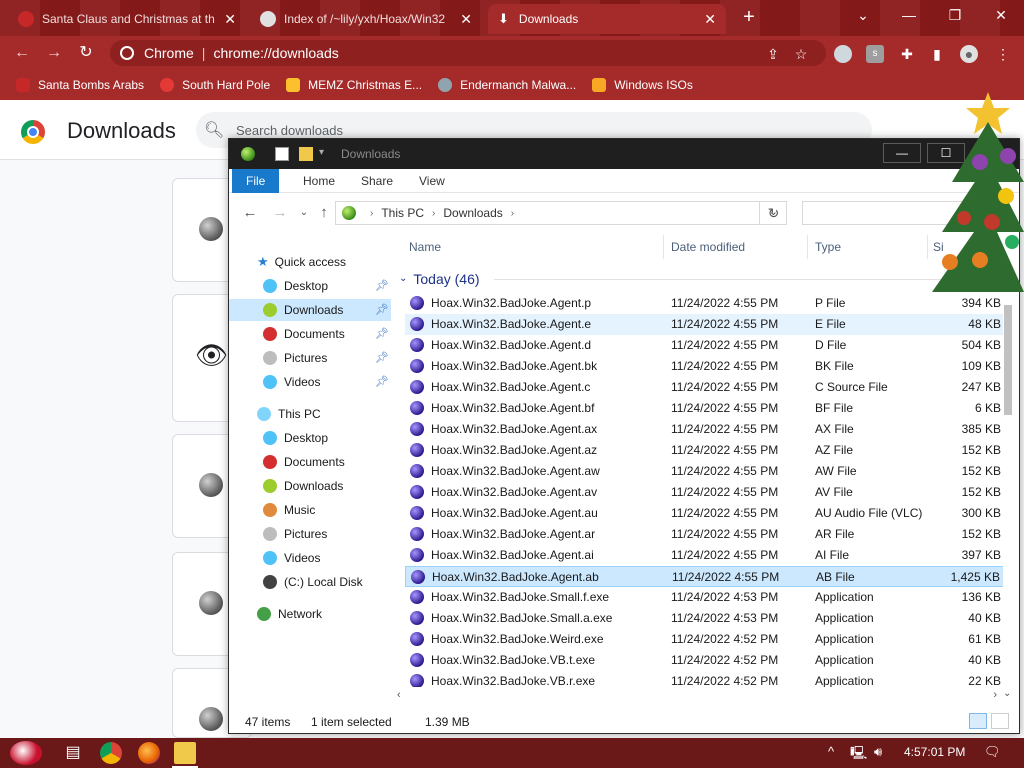 The image size is (1024, 768). Describe the element at coordinates (439, 279) in the screenshot. I see `group-header-today: ⌄ Today (46)` at that location.